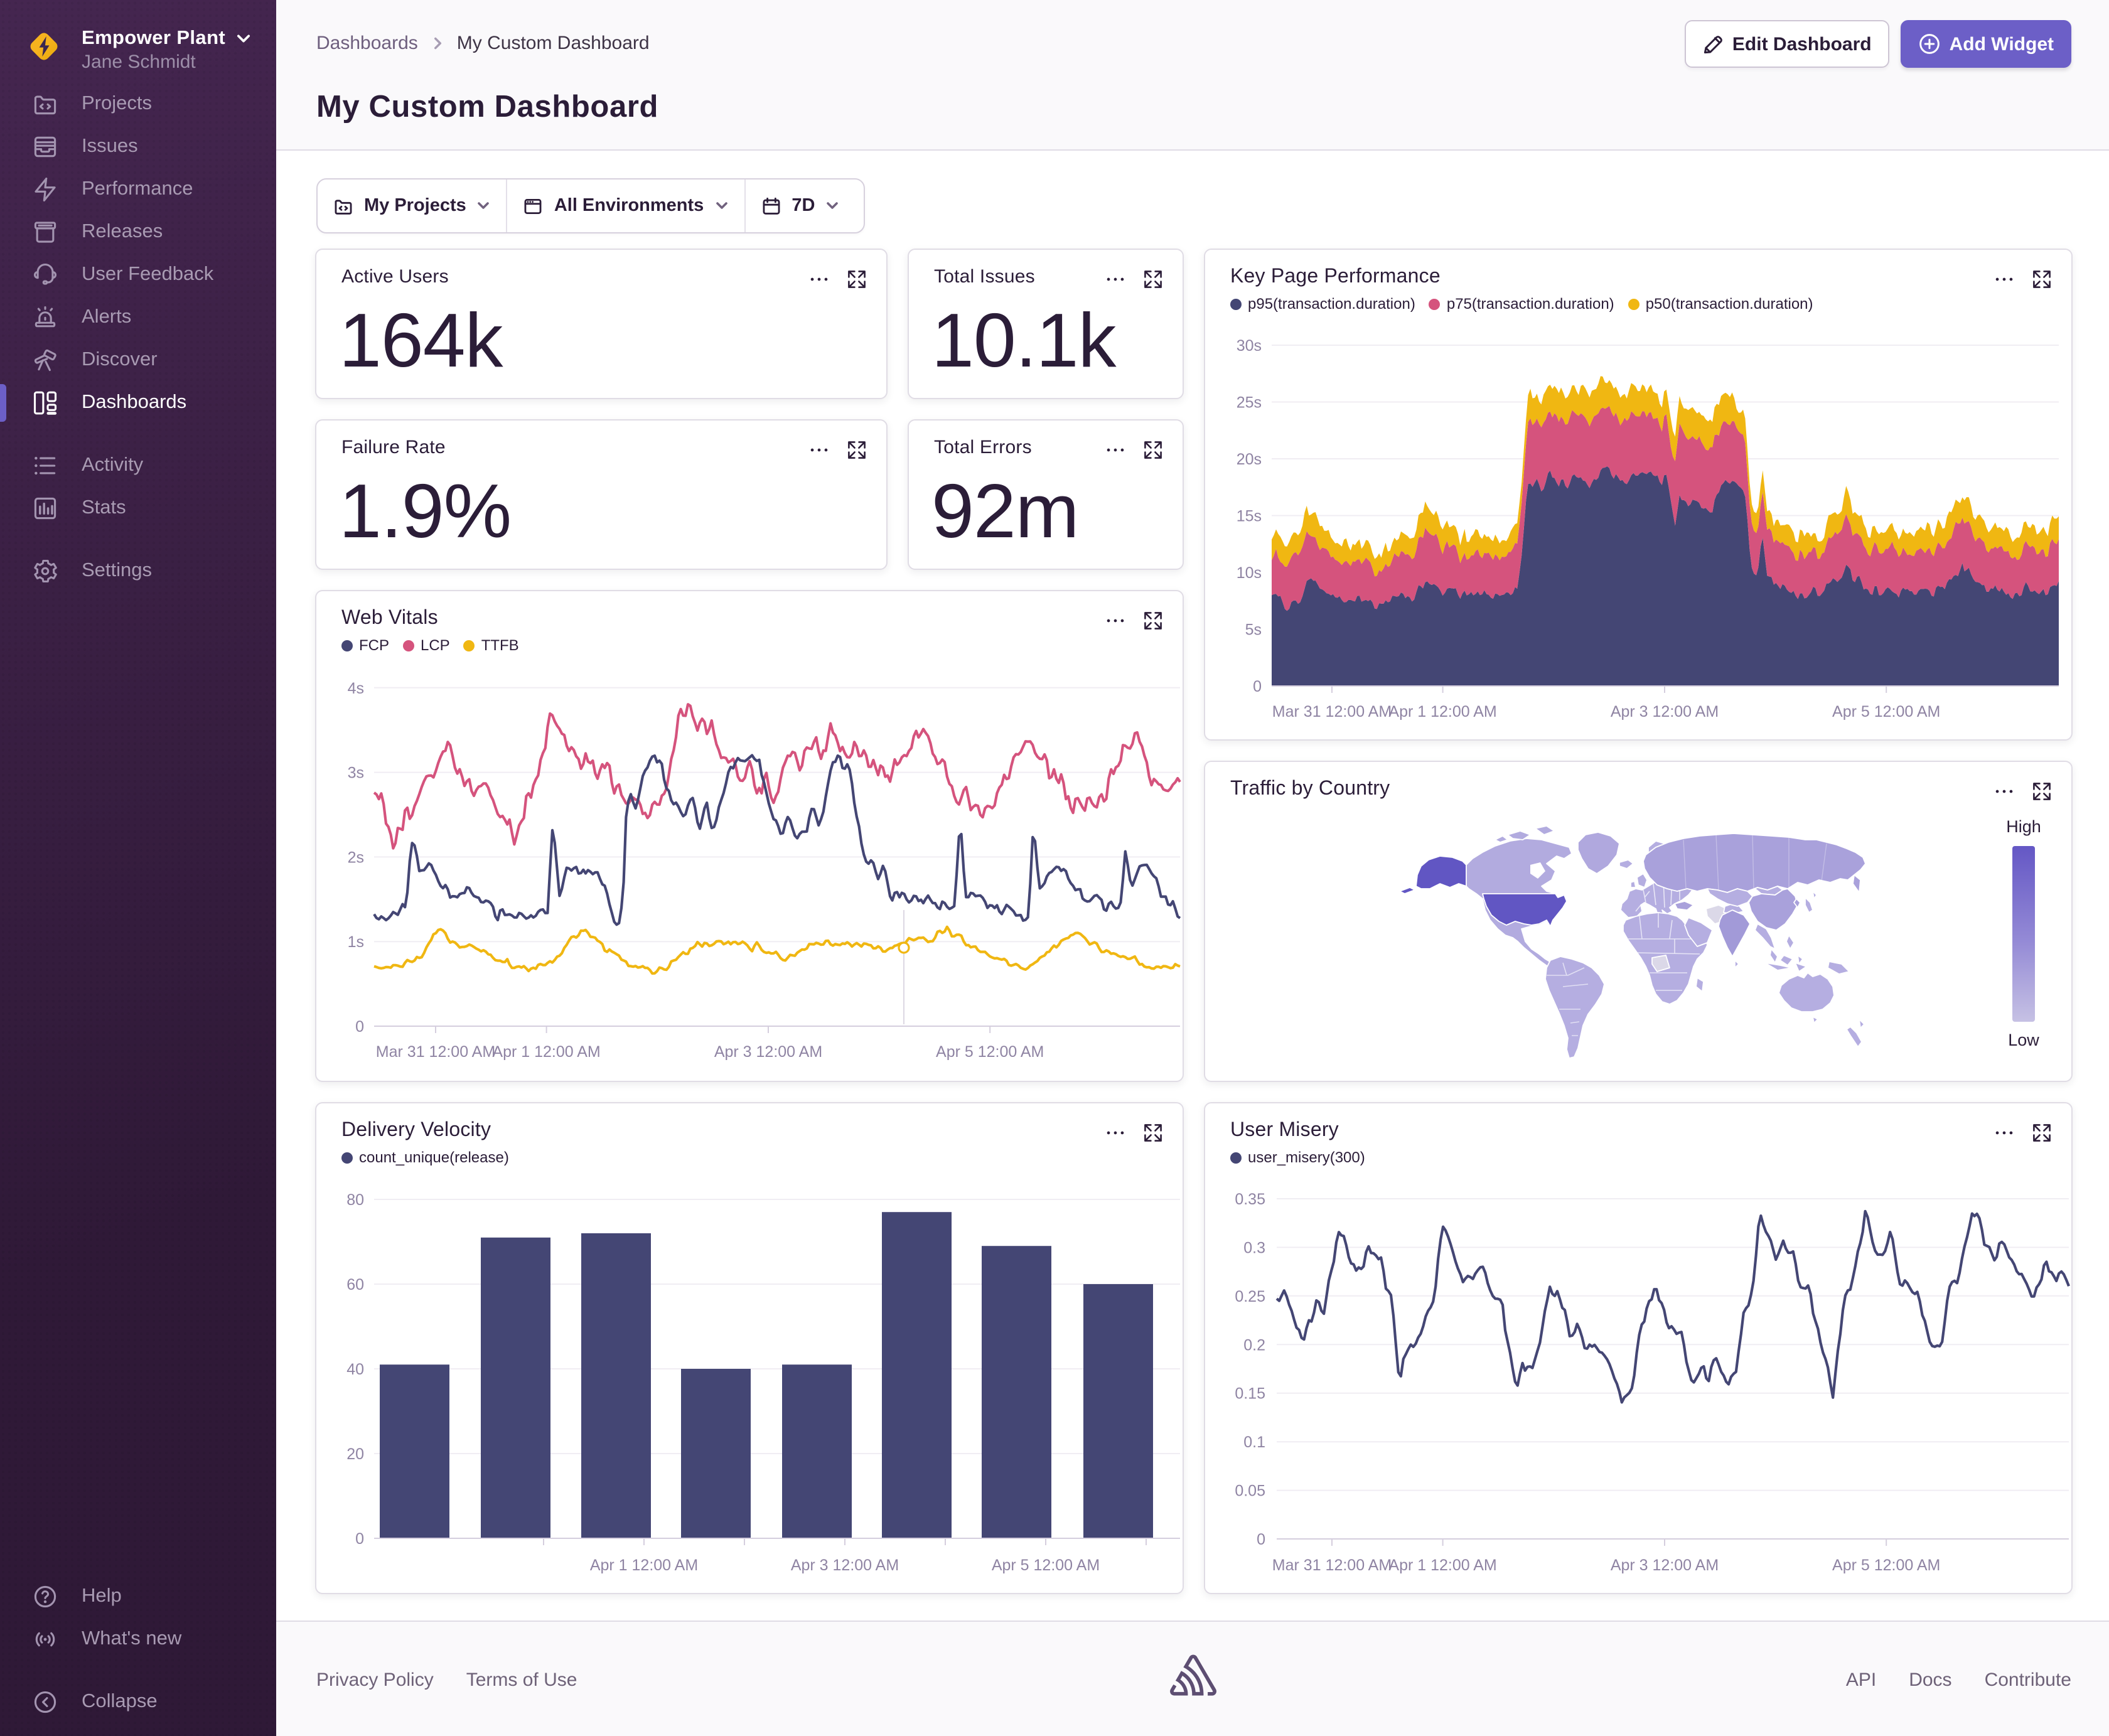  Describe the element at coordinates (1250, 1199) in the screenshot. I see `svg-text: 0.35` at that location.